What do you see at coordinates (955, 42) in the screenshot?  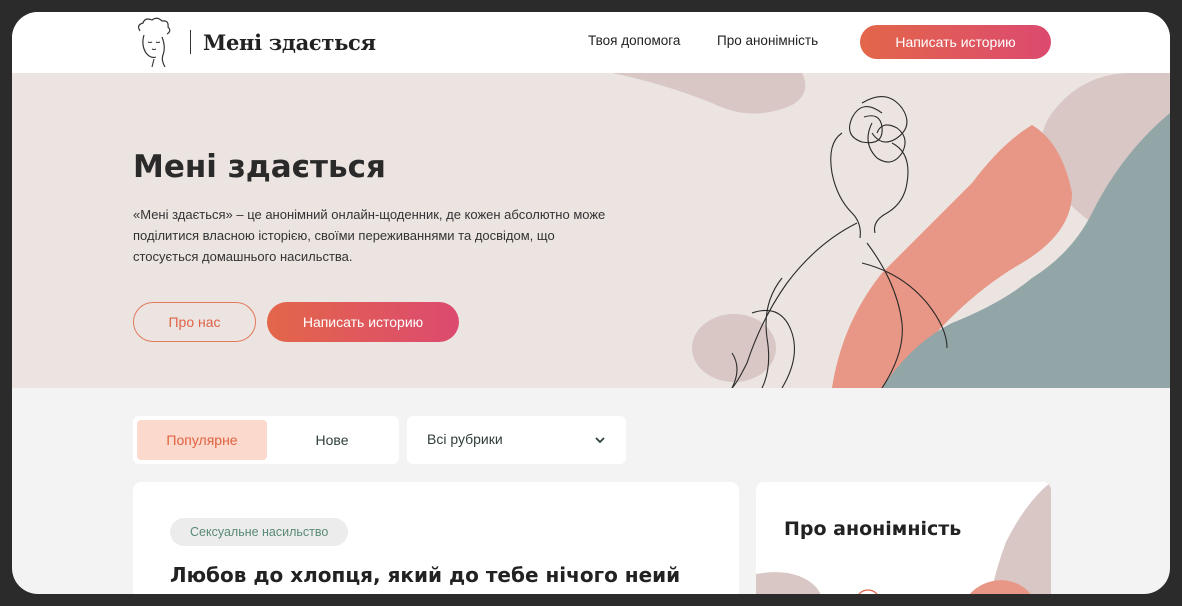 I see `header-write-story-button: Написать историю` at bounding box center [955, 42].